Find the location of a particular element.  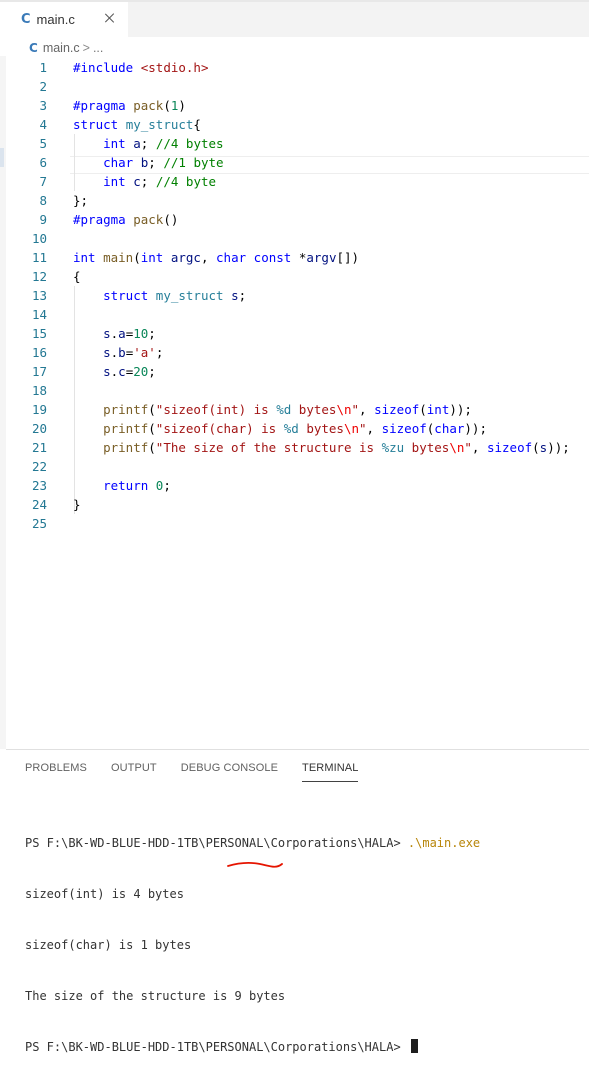

code-line: 14 is located at coordinates (294, 314).